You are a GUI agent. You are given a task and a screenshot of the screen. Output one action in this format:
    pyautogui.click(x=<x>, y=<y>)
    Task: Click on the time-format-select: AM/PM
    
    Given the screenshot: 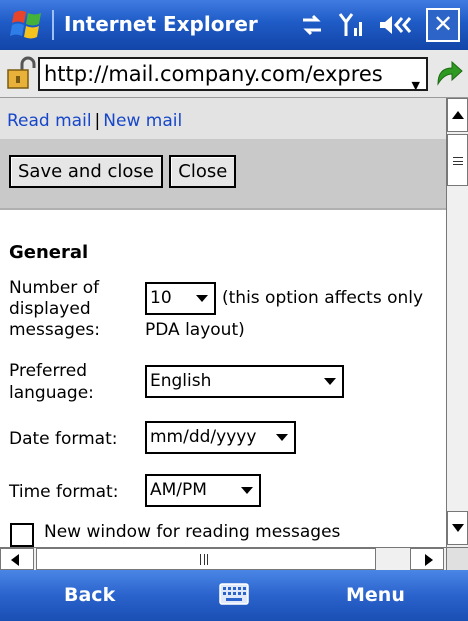 What is the action you would take?
    pyautogui.click(x=203, y=490)
    